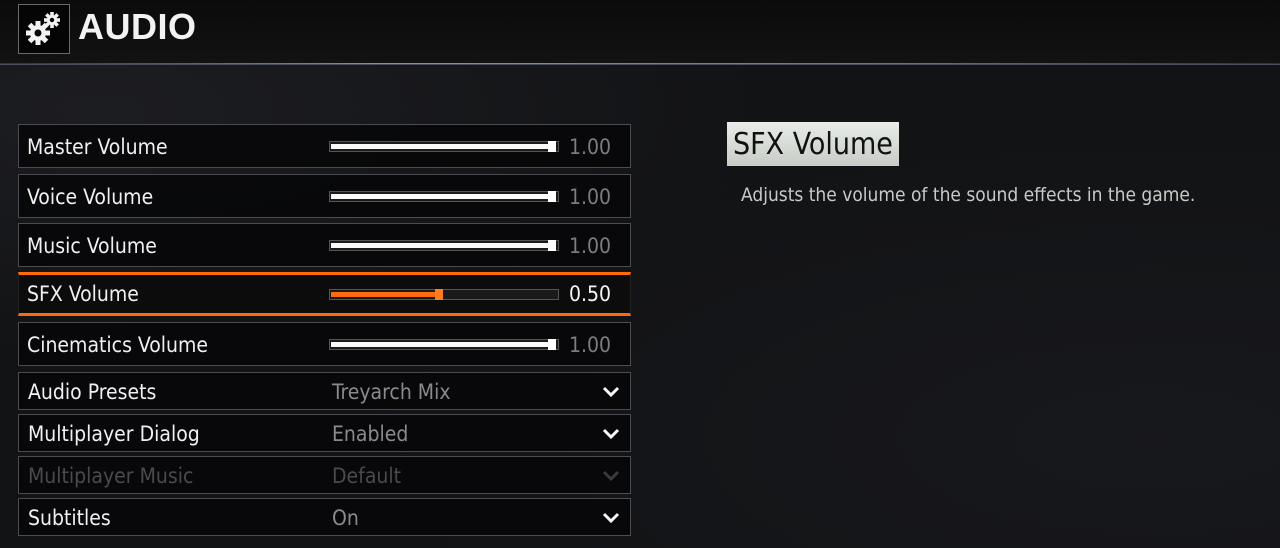 The height and width of the screenshot is (548, 1280). I want to click on header-divider, so click(640, 63).